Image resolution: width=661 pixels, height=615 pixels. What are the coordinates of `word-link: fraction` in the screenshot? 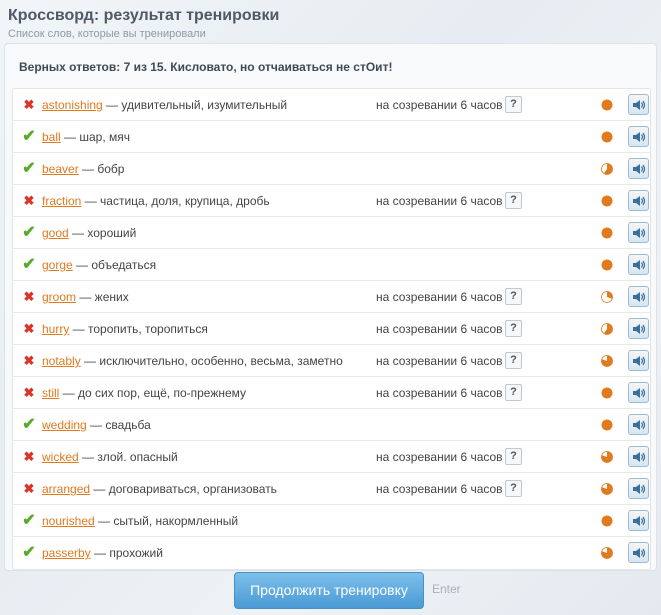 It's located at (61, 201).